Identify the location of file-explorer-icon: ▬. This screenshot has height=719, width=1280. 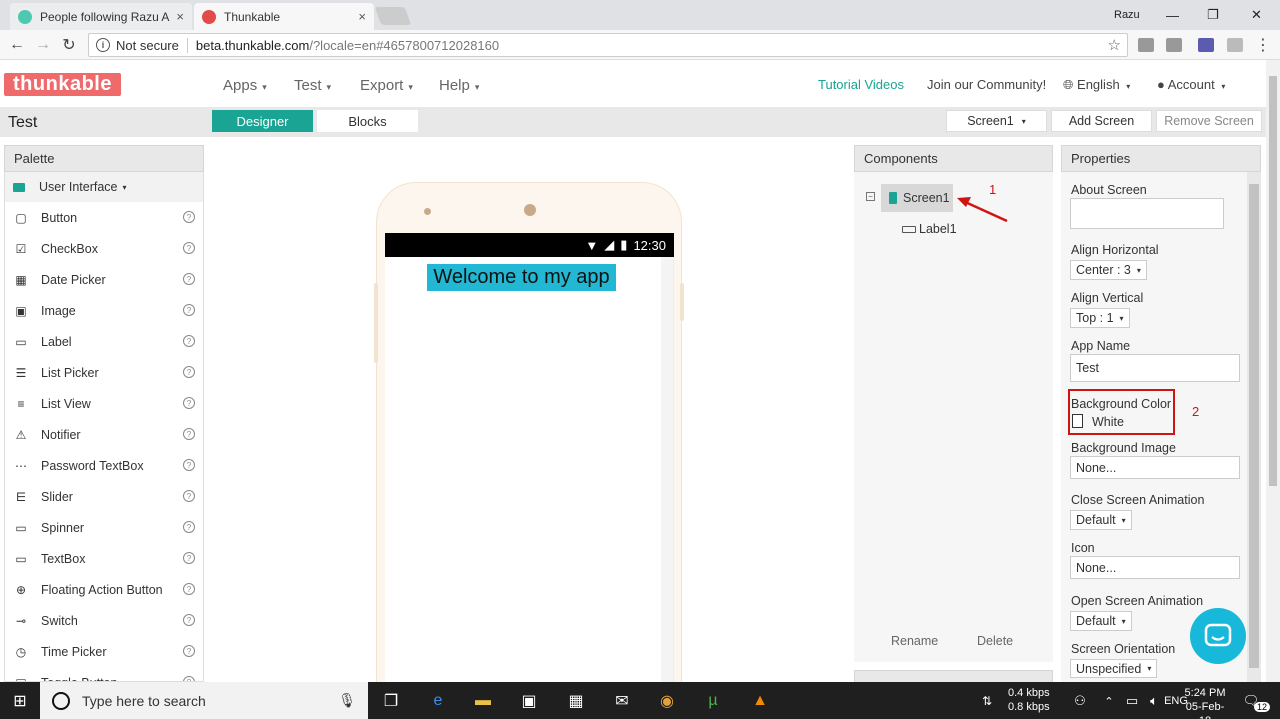
(483, 701).